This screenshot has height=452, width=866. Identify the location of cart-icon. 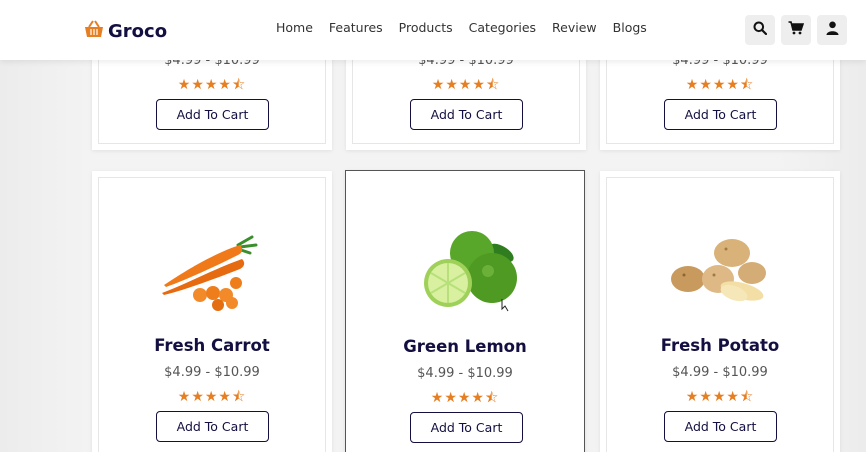
(796, 30).